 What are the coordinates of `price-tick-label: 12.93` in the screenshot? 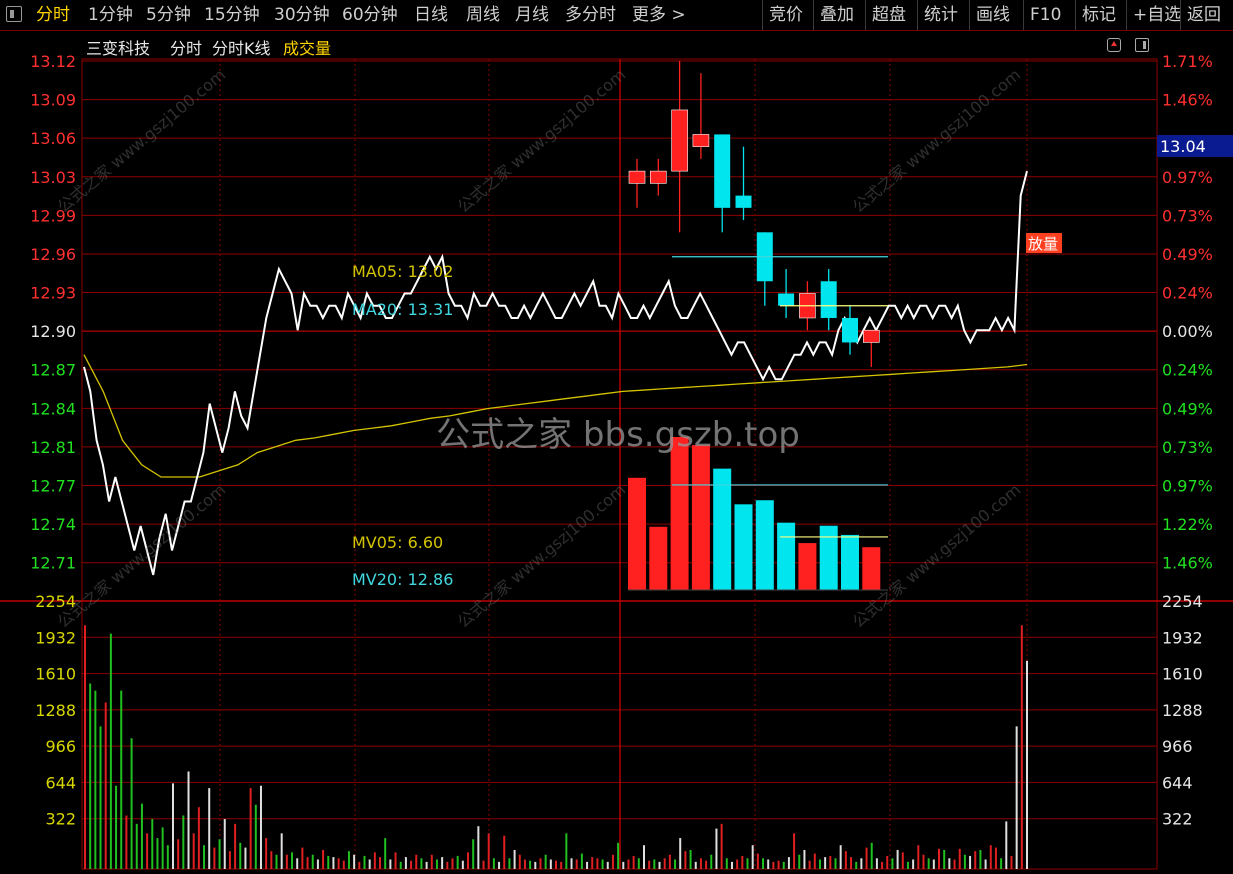 It's located at (53, 293).